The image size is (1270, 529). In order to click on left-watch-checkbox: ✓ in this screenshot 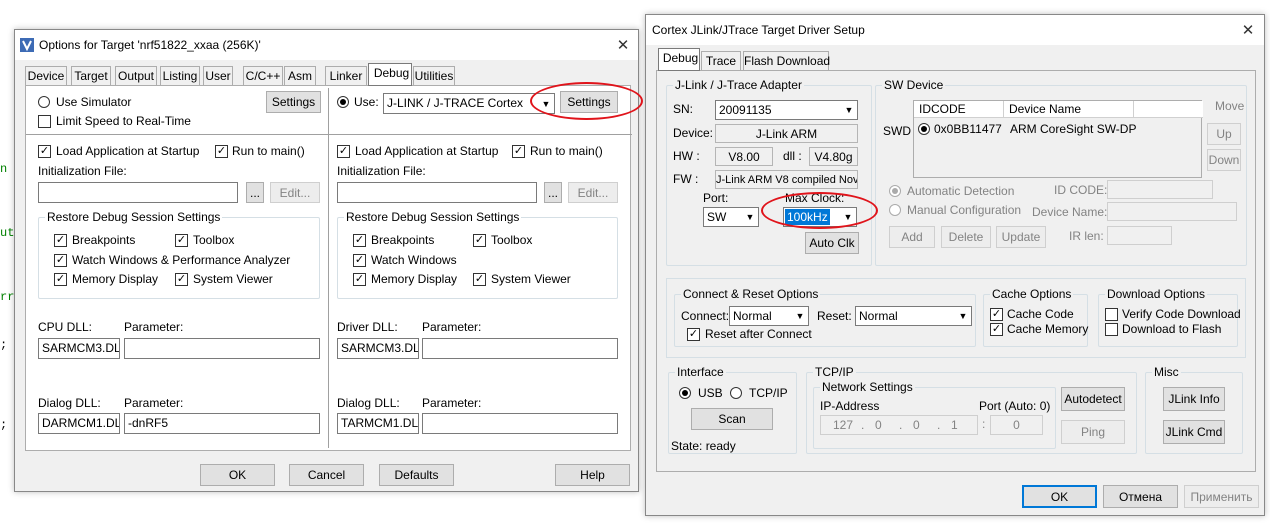, I will do `click(60, 260)`.